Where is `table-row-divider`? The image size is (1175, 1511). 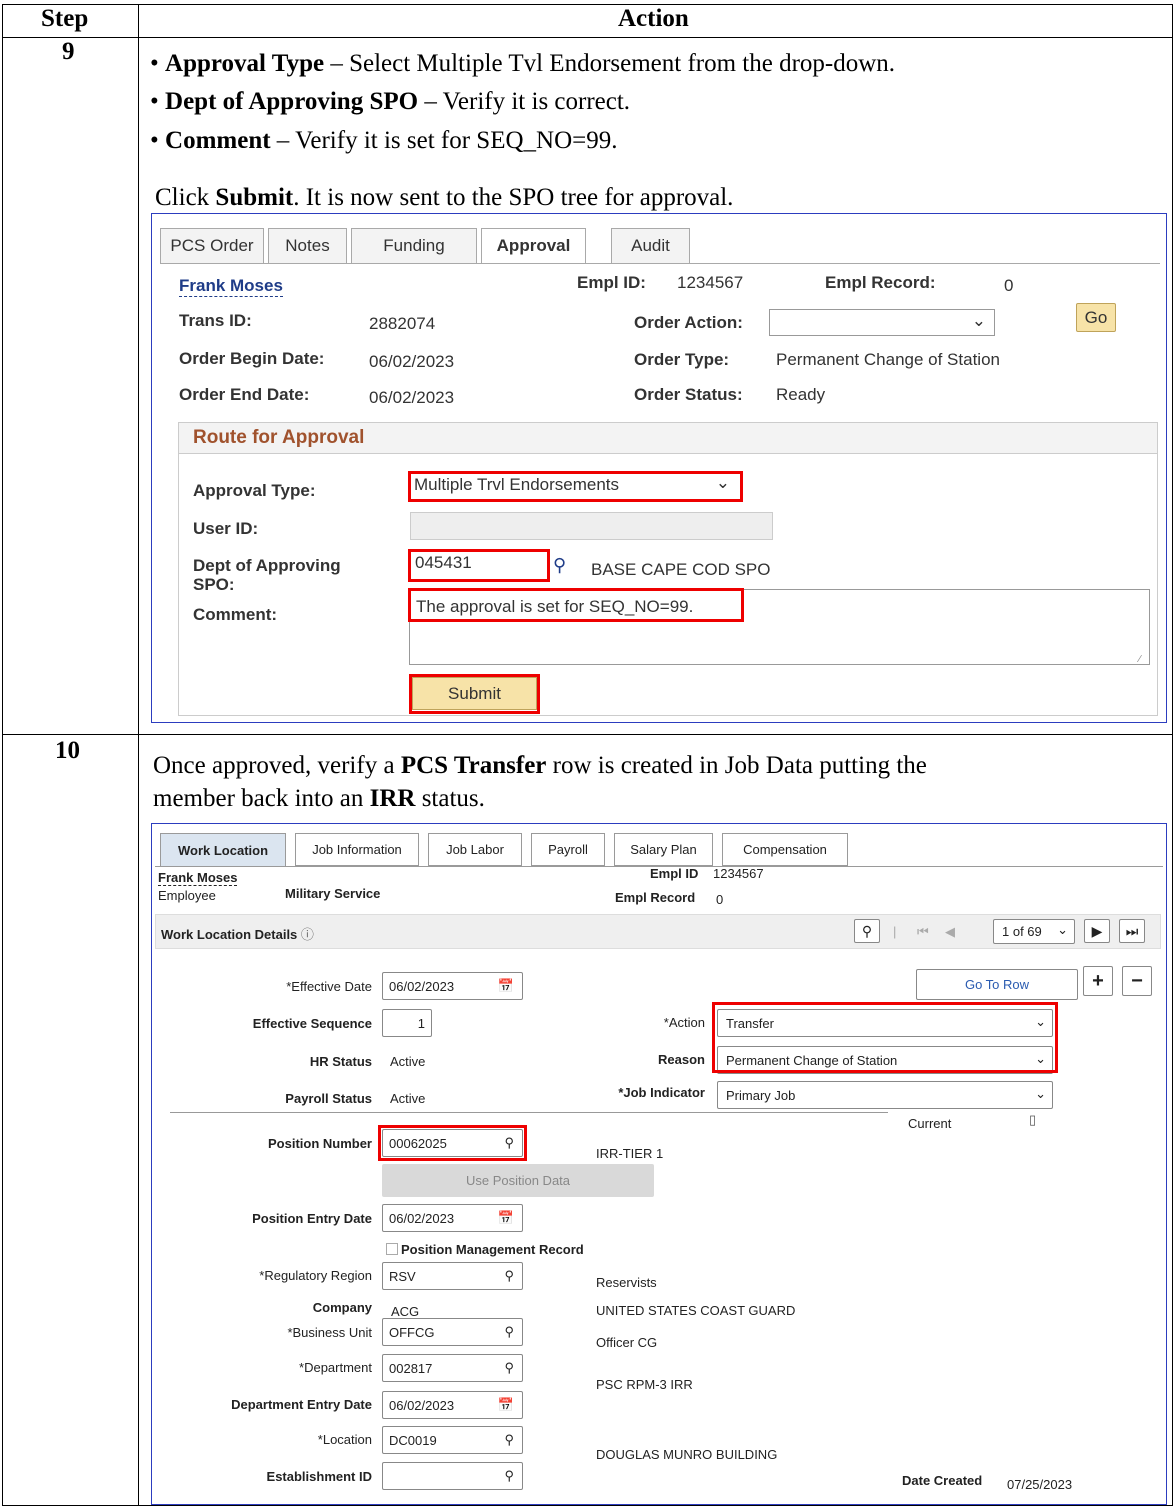 table-row-divider is located at coordinates (587, 734).